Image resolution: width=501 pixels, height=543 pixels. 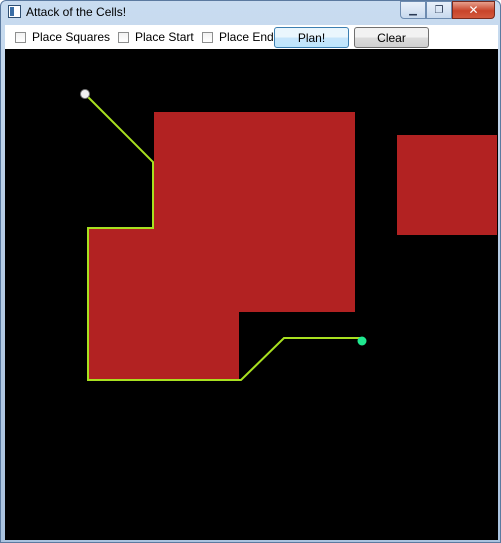 What do you see at coordinates (207, 37) in the screenshot?
I see `place-end-checkbox-box` at bounding box center [207, 37].